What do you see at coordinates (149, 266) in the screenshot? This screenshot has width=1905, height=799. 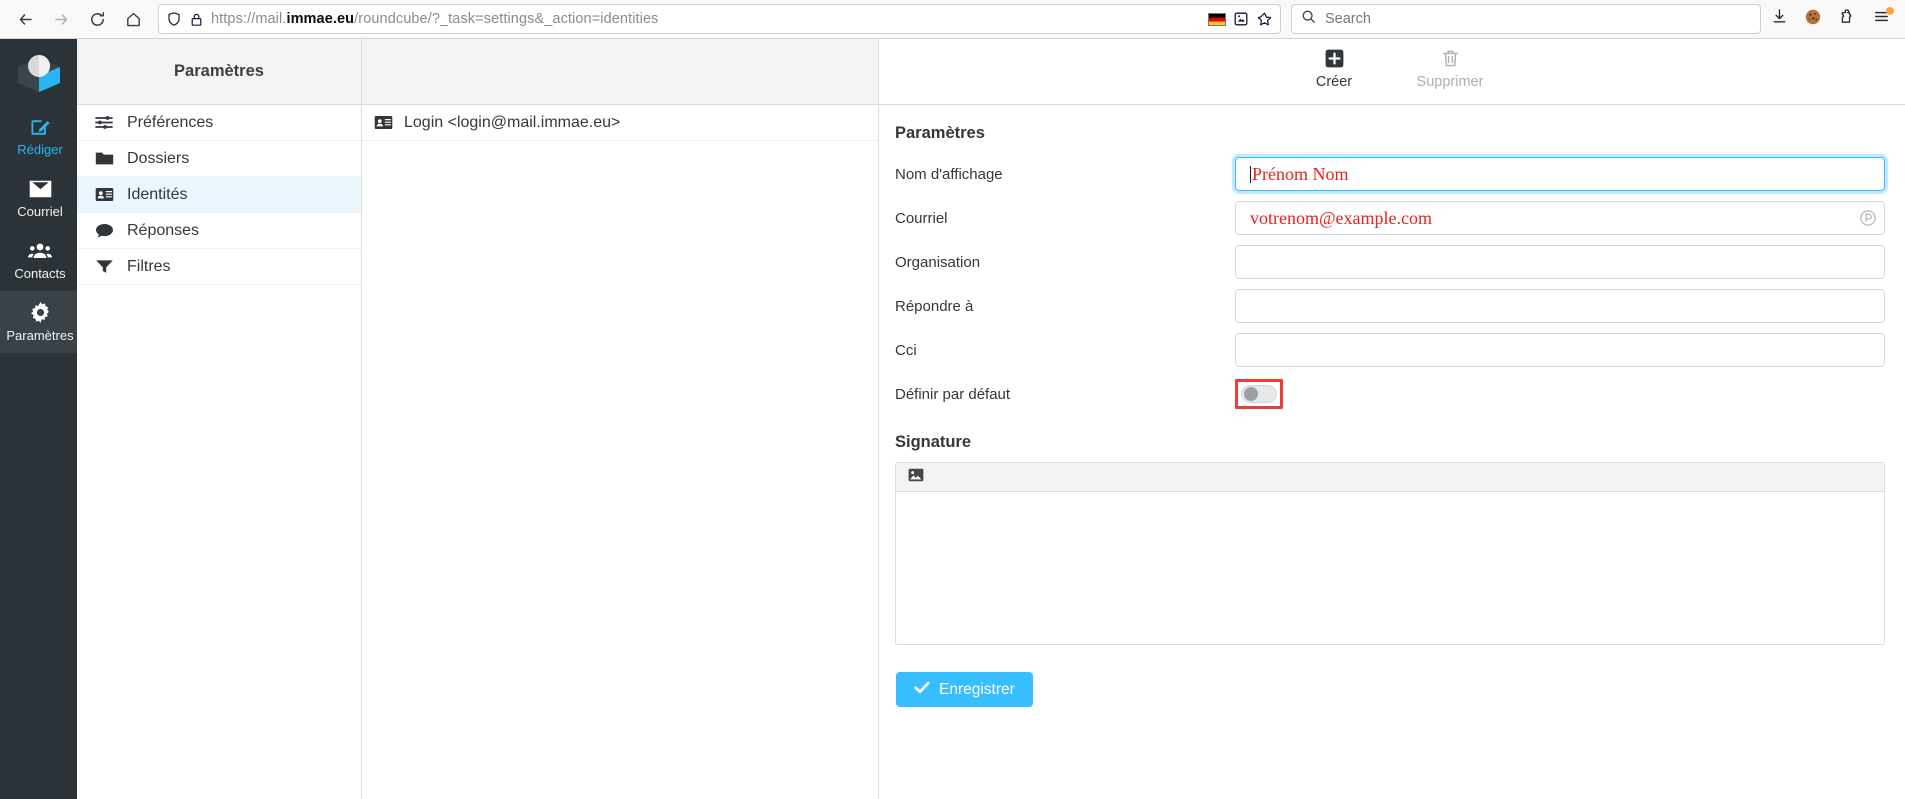 I see `settings-item-filters-label: Filtres` at bounding box center [149, 266].